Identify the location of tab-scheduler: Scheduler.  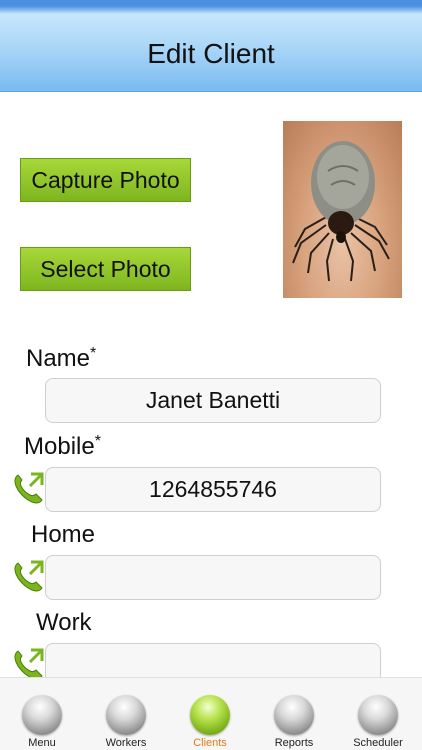
(378, 714).